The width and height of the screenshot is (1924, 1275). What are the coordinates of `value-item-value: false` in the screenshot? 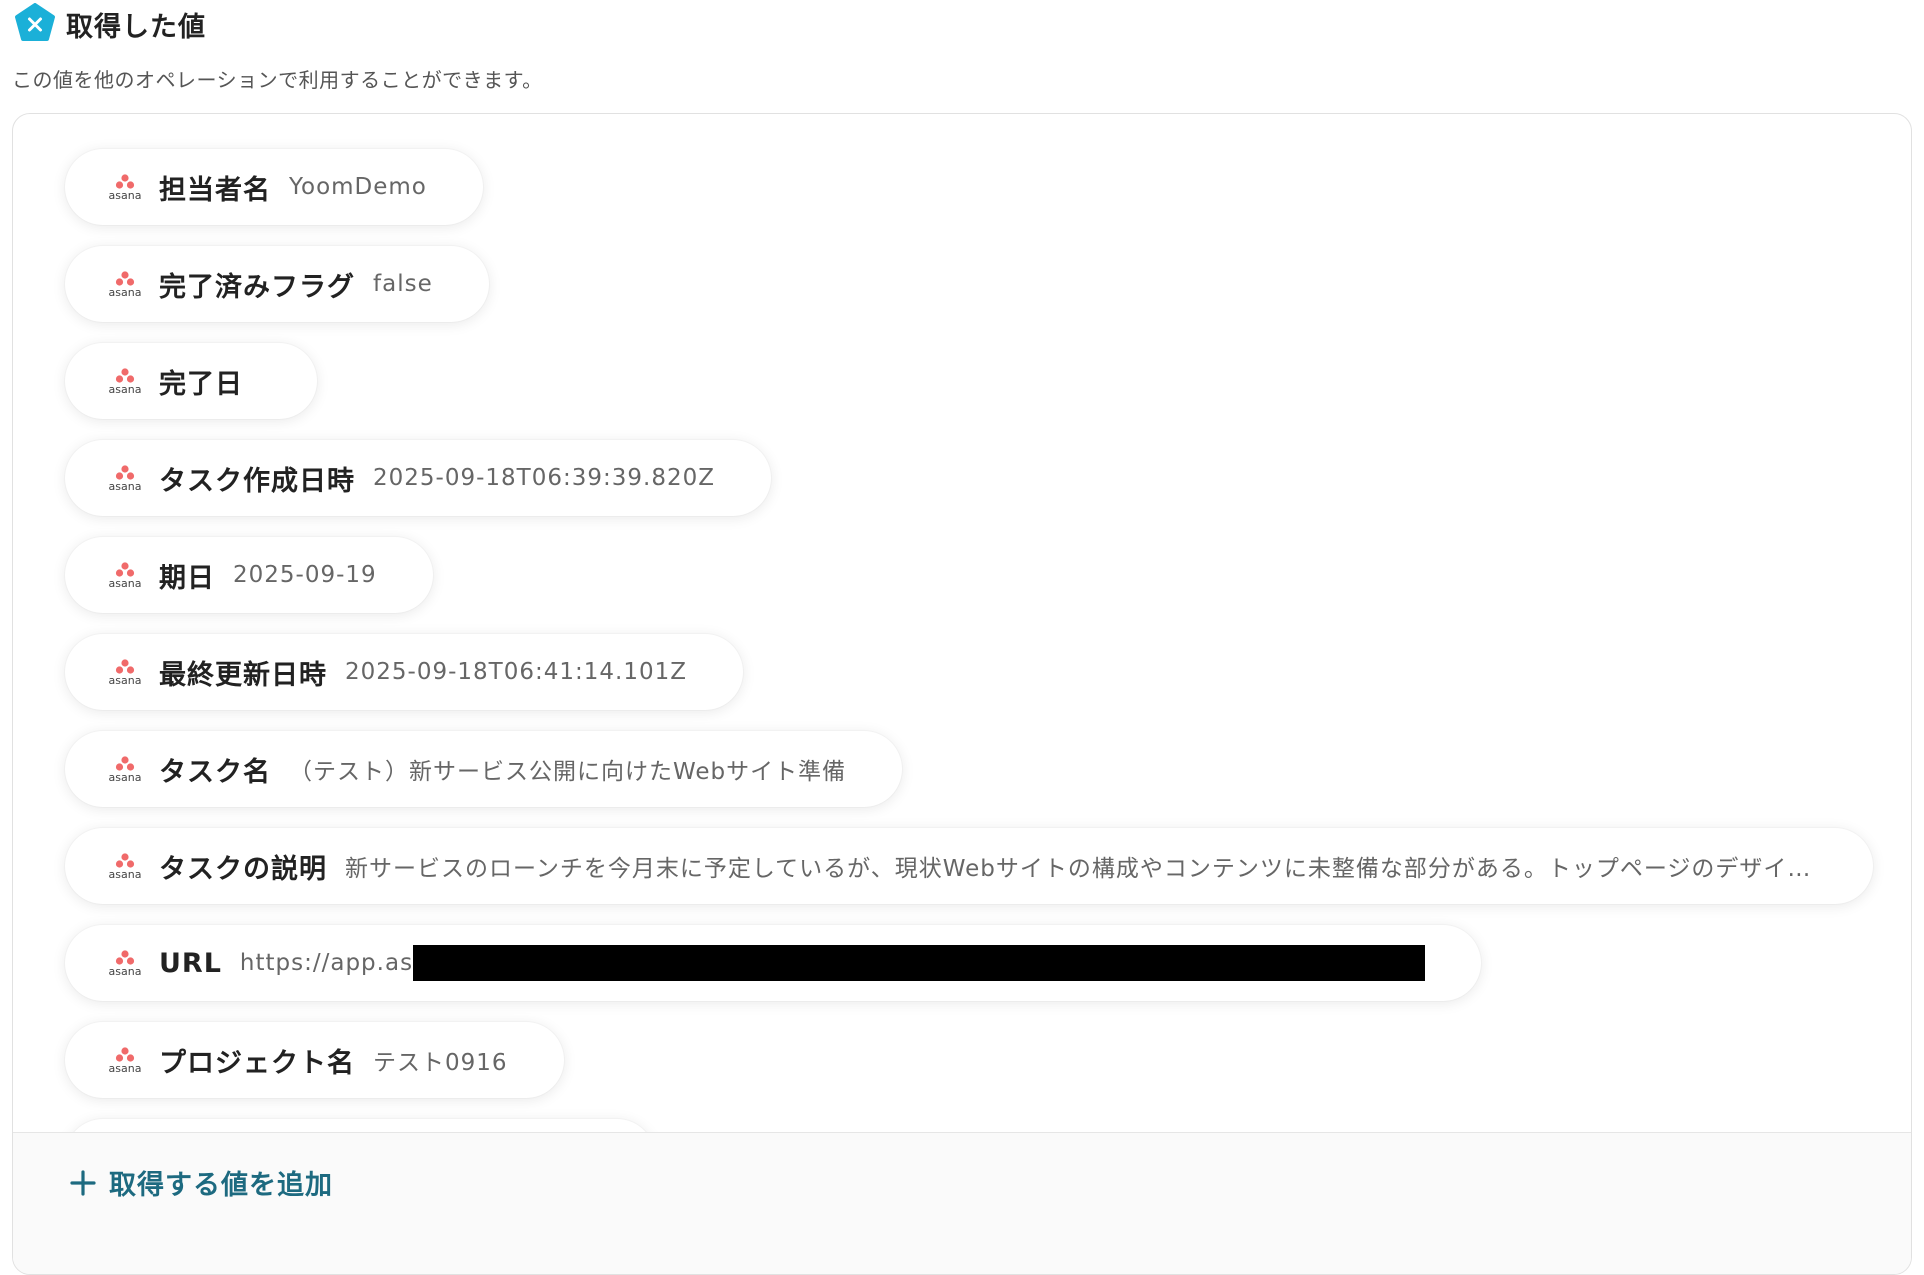 It's located at (403, 284).